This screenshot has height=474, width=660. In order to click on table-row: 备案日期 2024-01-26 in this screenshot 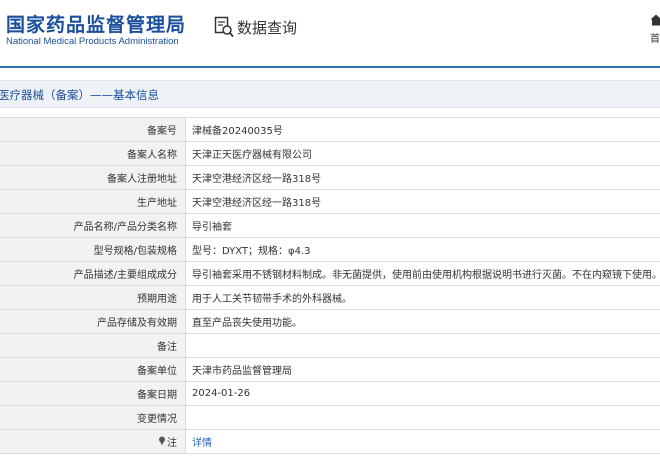, I will do `click(330, 393)`.